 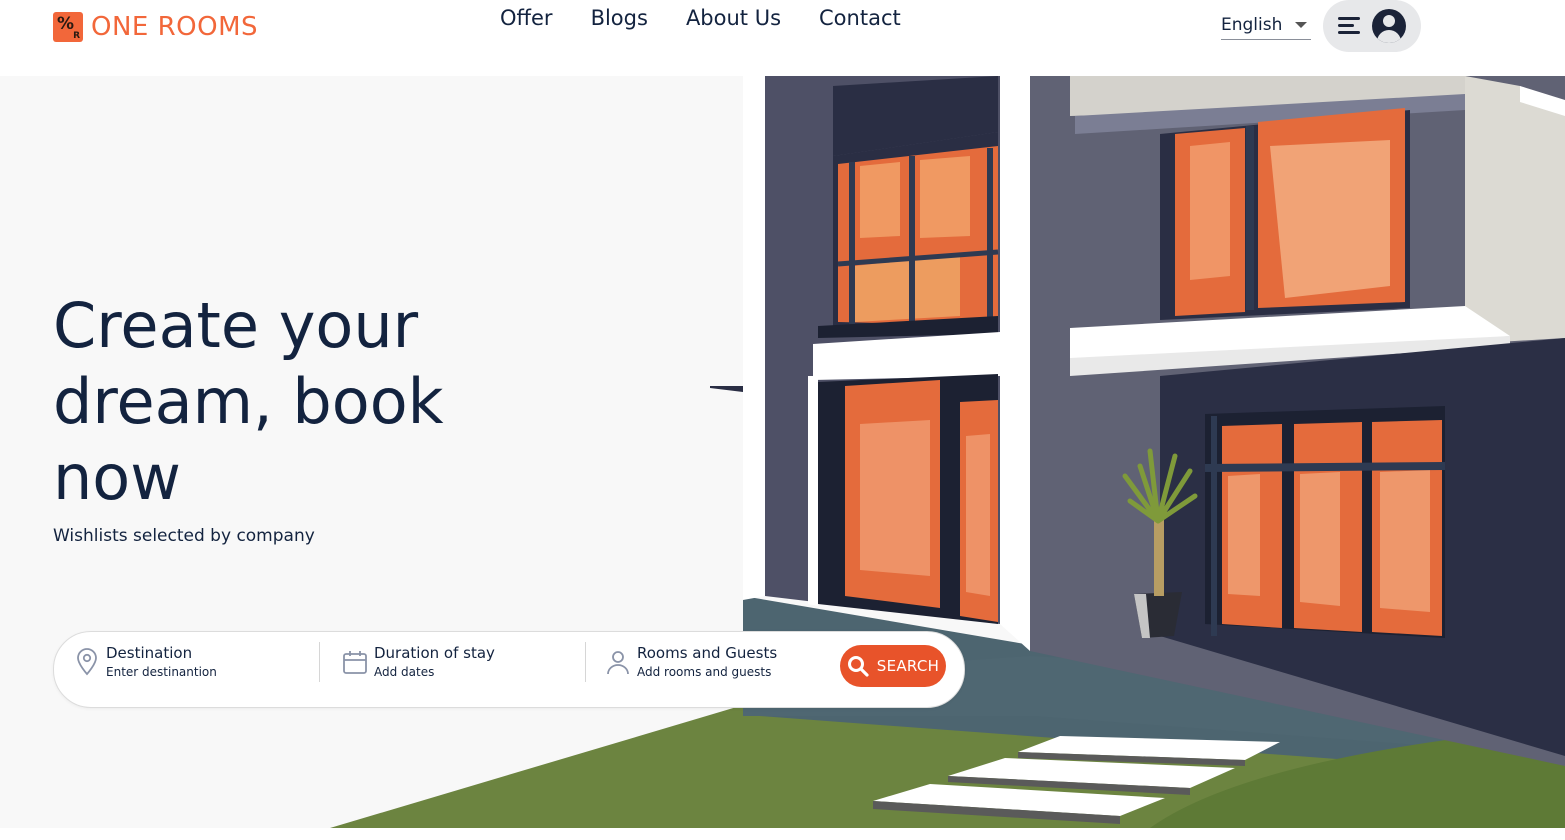 What do you see at coordinates (355, 662) in the screenshot?
I see `calendar-icon` at bounding box center [355, 662].